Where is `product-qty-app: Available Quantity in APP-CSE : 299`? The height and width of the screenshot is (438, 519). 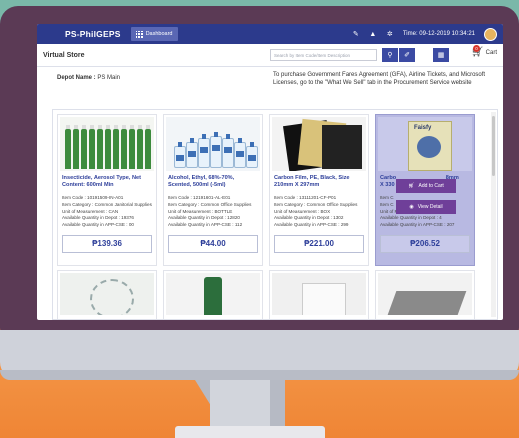 product-qty-app: Available Quantity in APP-CSE : 299 is located at coordinates (311, 225).